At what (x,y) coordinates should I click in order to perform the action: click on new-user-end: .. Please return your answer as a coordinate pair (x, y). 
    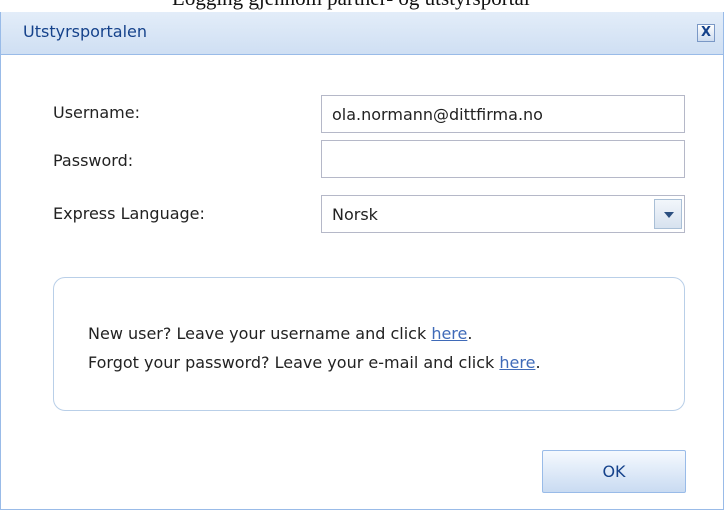
    Looking at the image, I should click on (470, 333).